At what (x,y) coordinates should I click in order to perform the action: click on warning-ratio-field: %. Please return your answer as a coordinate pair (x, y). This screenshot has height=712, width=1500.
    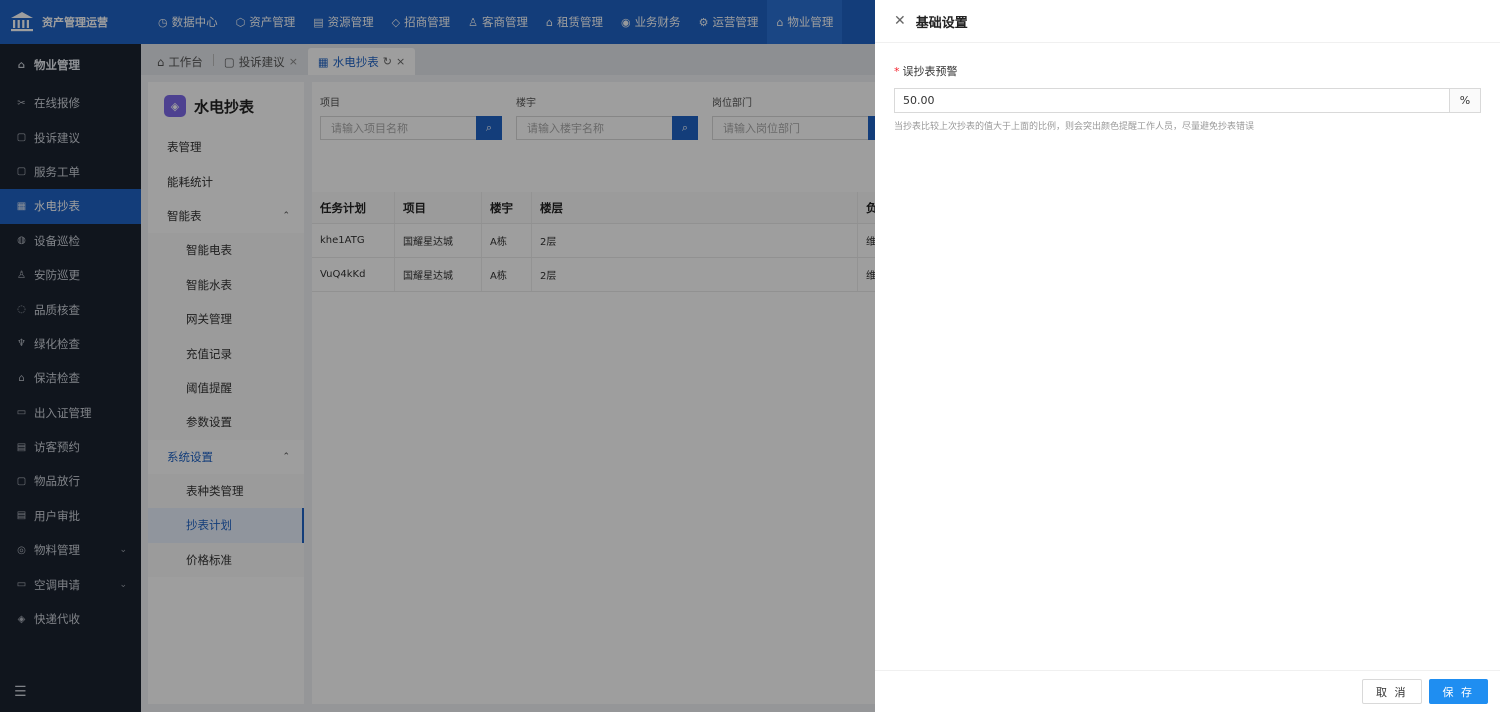
    Looking at the image, I should click on (1187, 100).